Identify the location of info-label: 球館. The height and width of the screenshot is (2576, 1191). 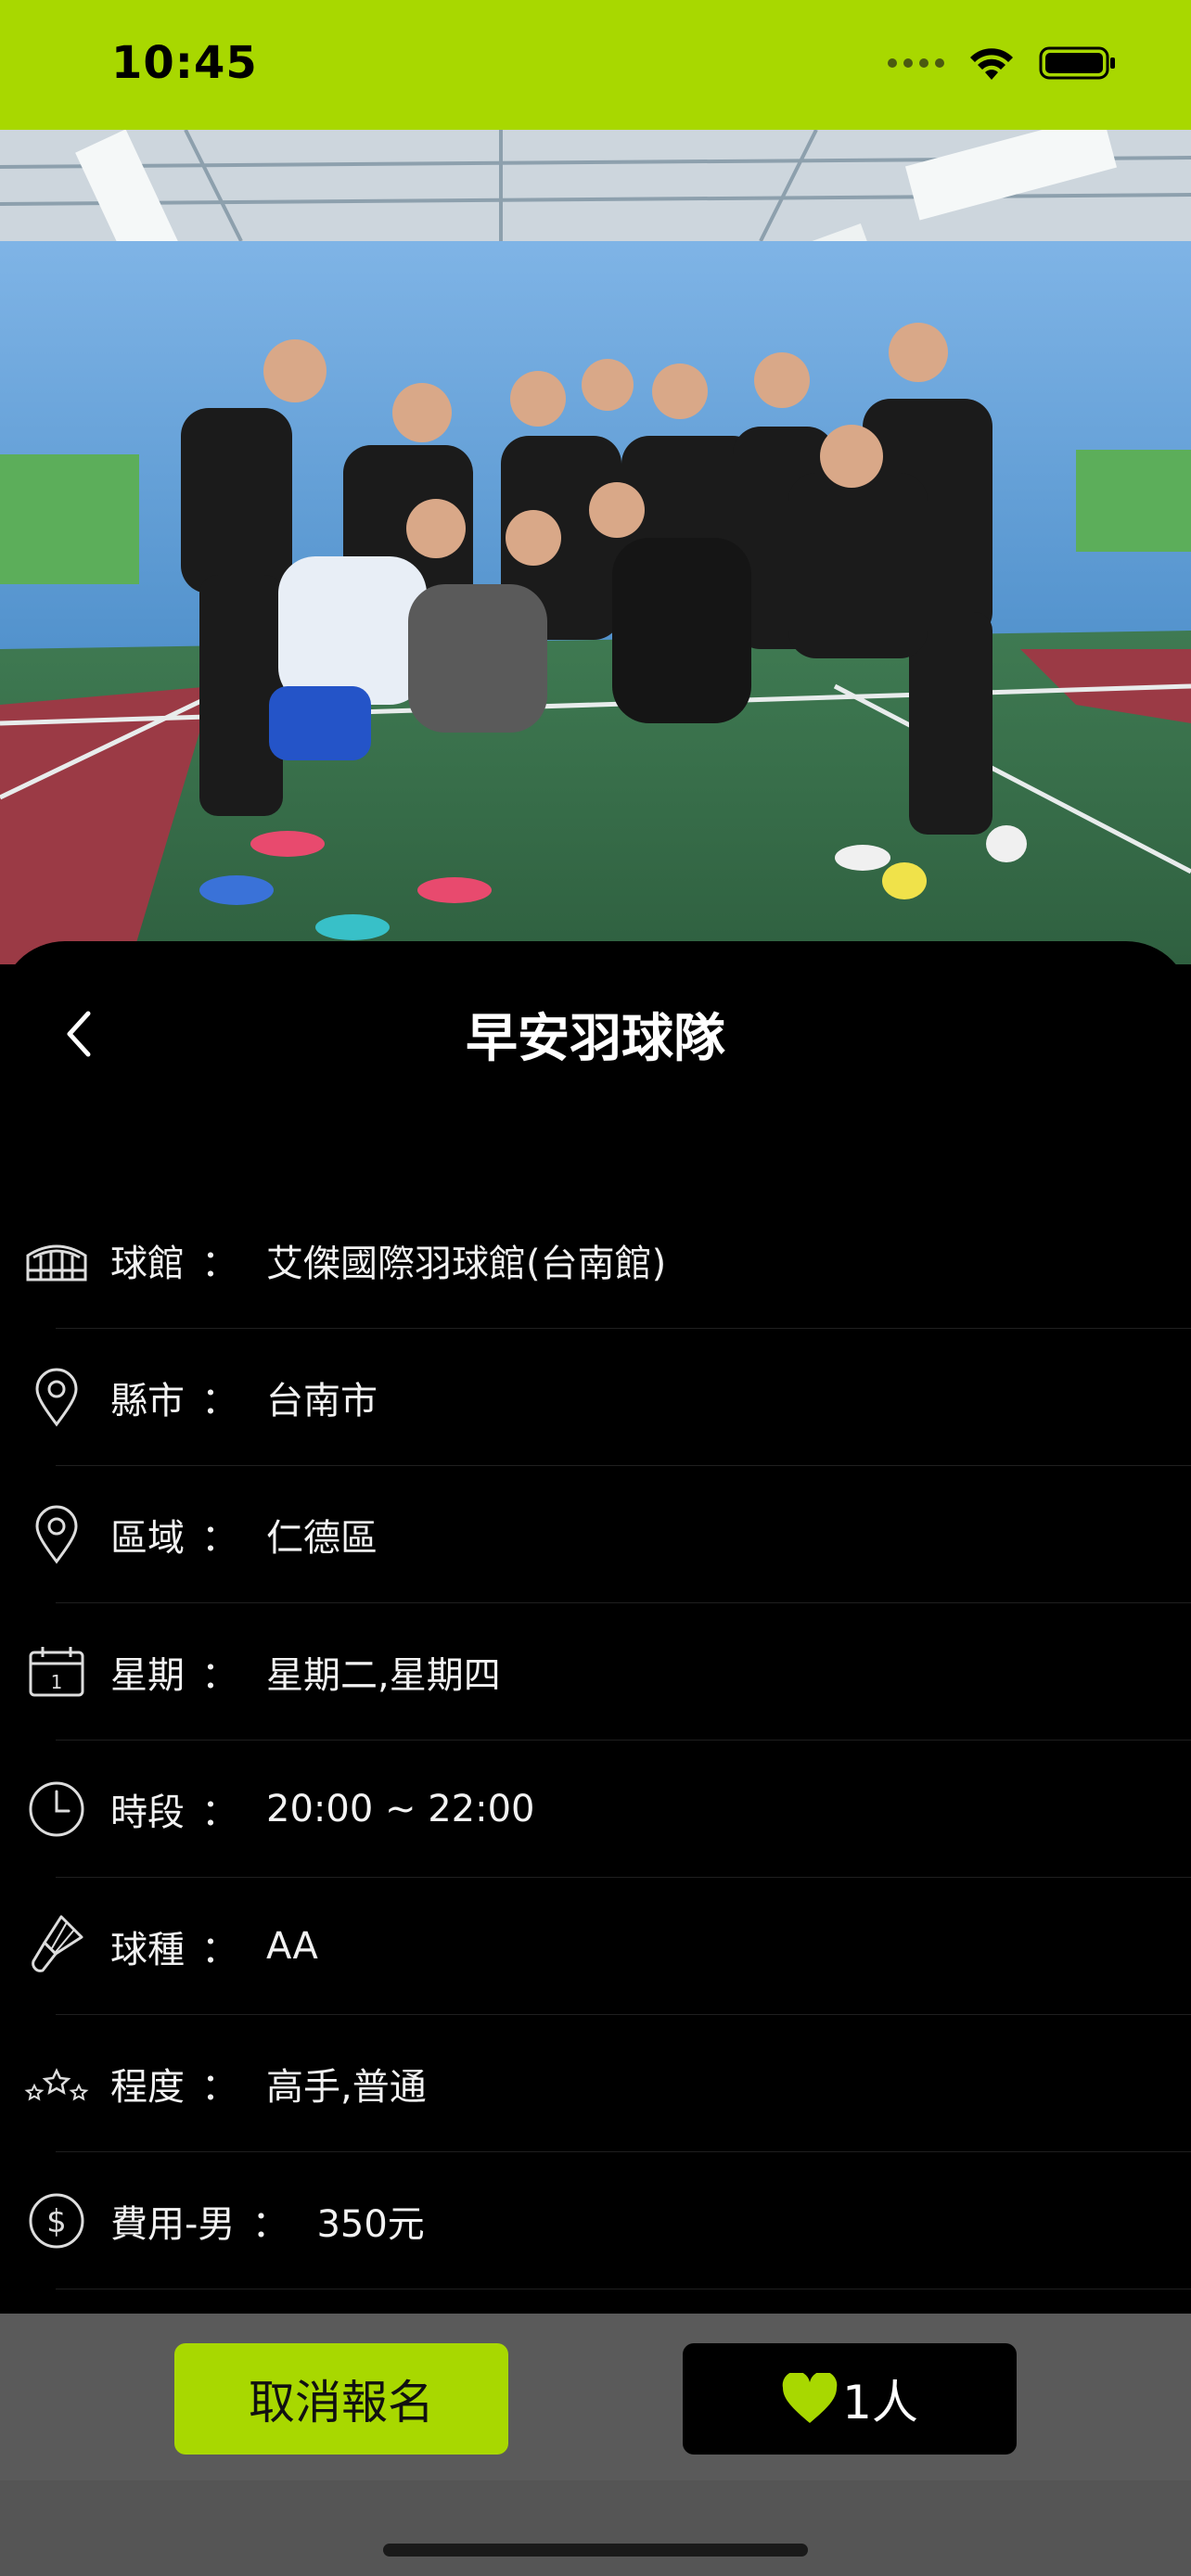
(147, 1264).